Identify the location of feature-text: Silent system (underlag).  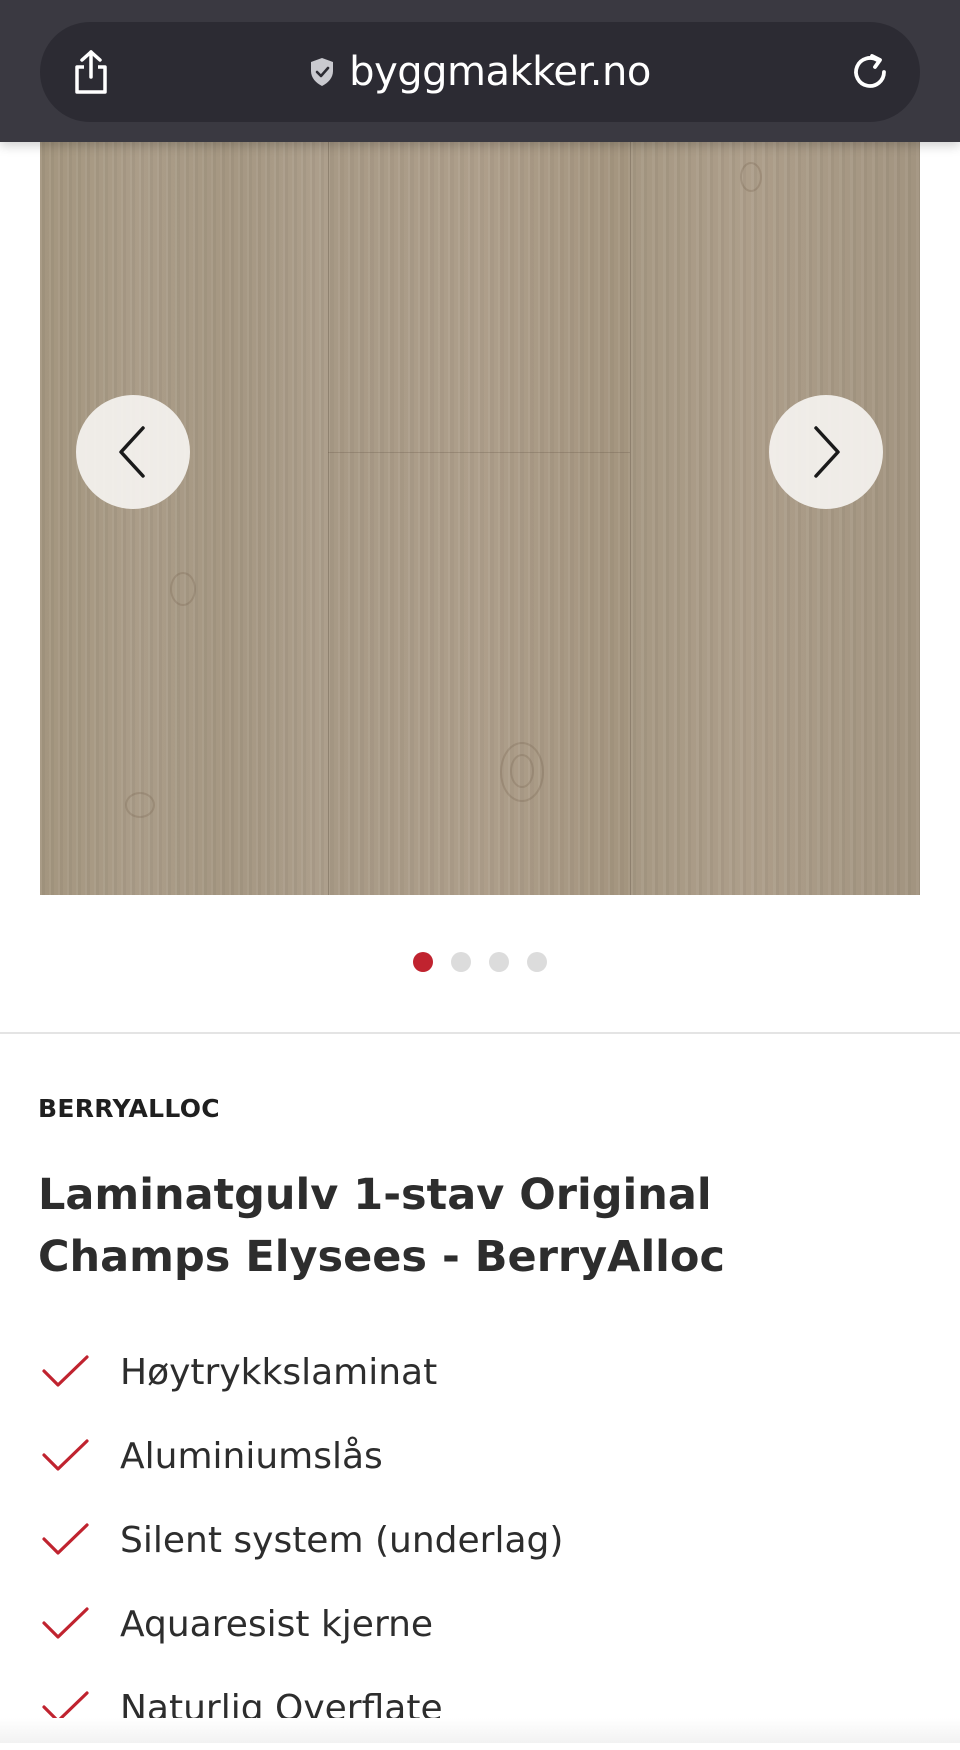
(342, 1540).